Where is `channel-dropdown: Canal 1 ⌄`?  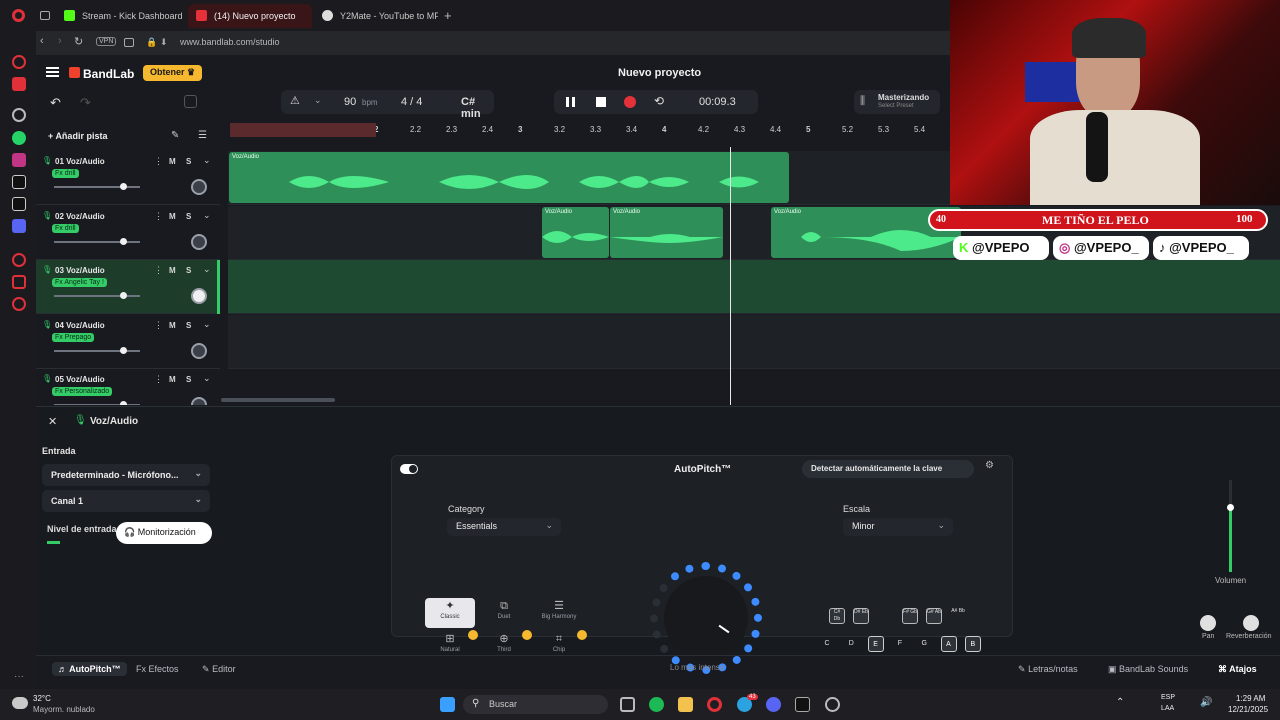 channel-dropdown: Canal 1 ⌄ is located at coordinates (126, 501).